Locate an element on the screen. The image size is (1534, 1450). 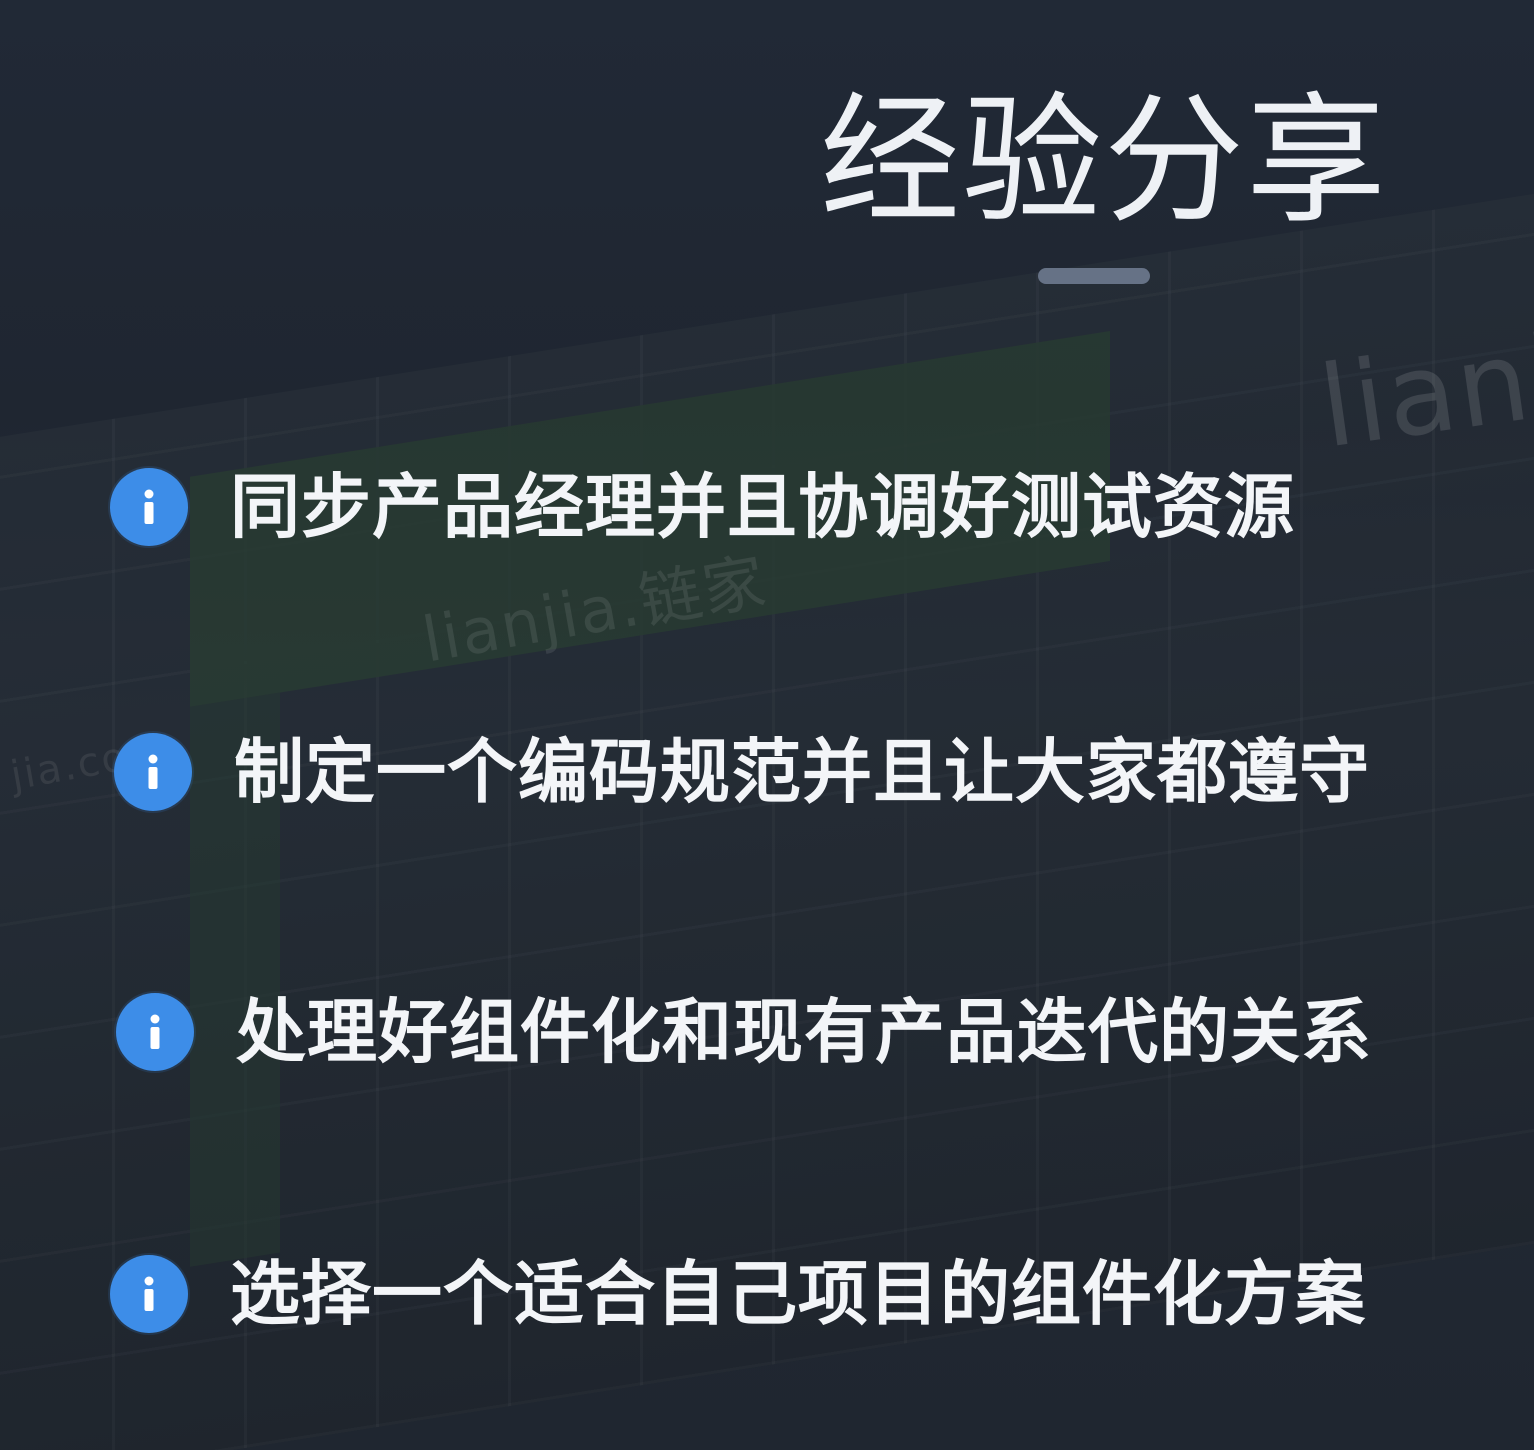
list-item: 制定一个编码规范并且让大家都遵守 is located at coordinates (742, 772).